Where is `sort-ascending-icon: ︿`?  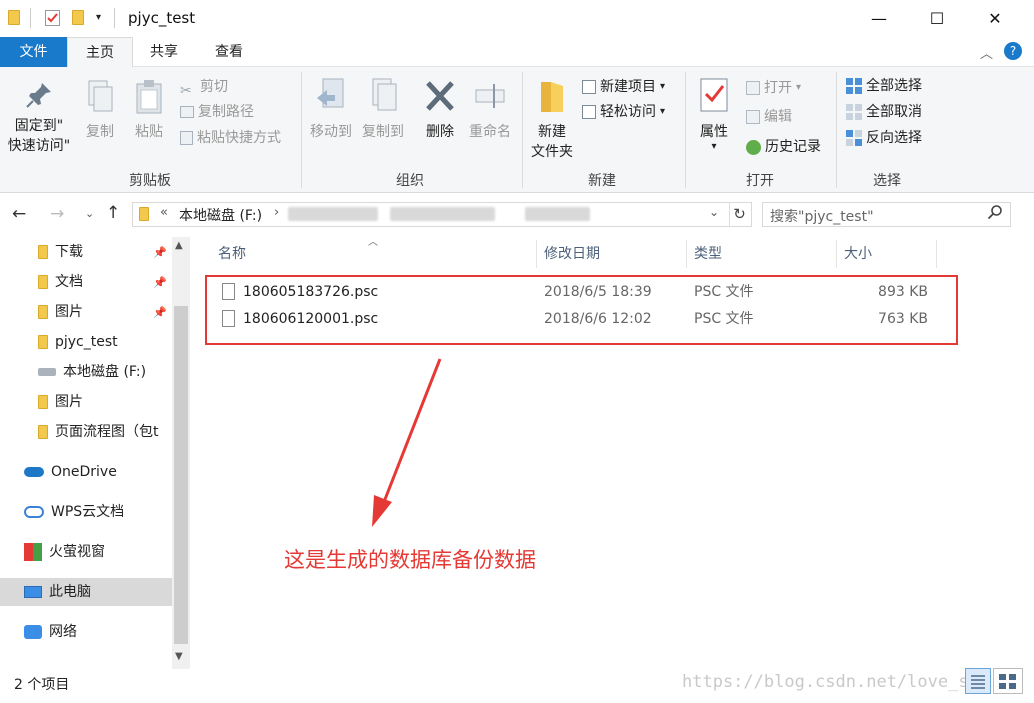 sort-ascending-icon: ︿ is located at coordinates (373, 242).